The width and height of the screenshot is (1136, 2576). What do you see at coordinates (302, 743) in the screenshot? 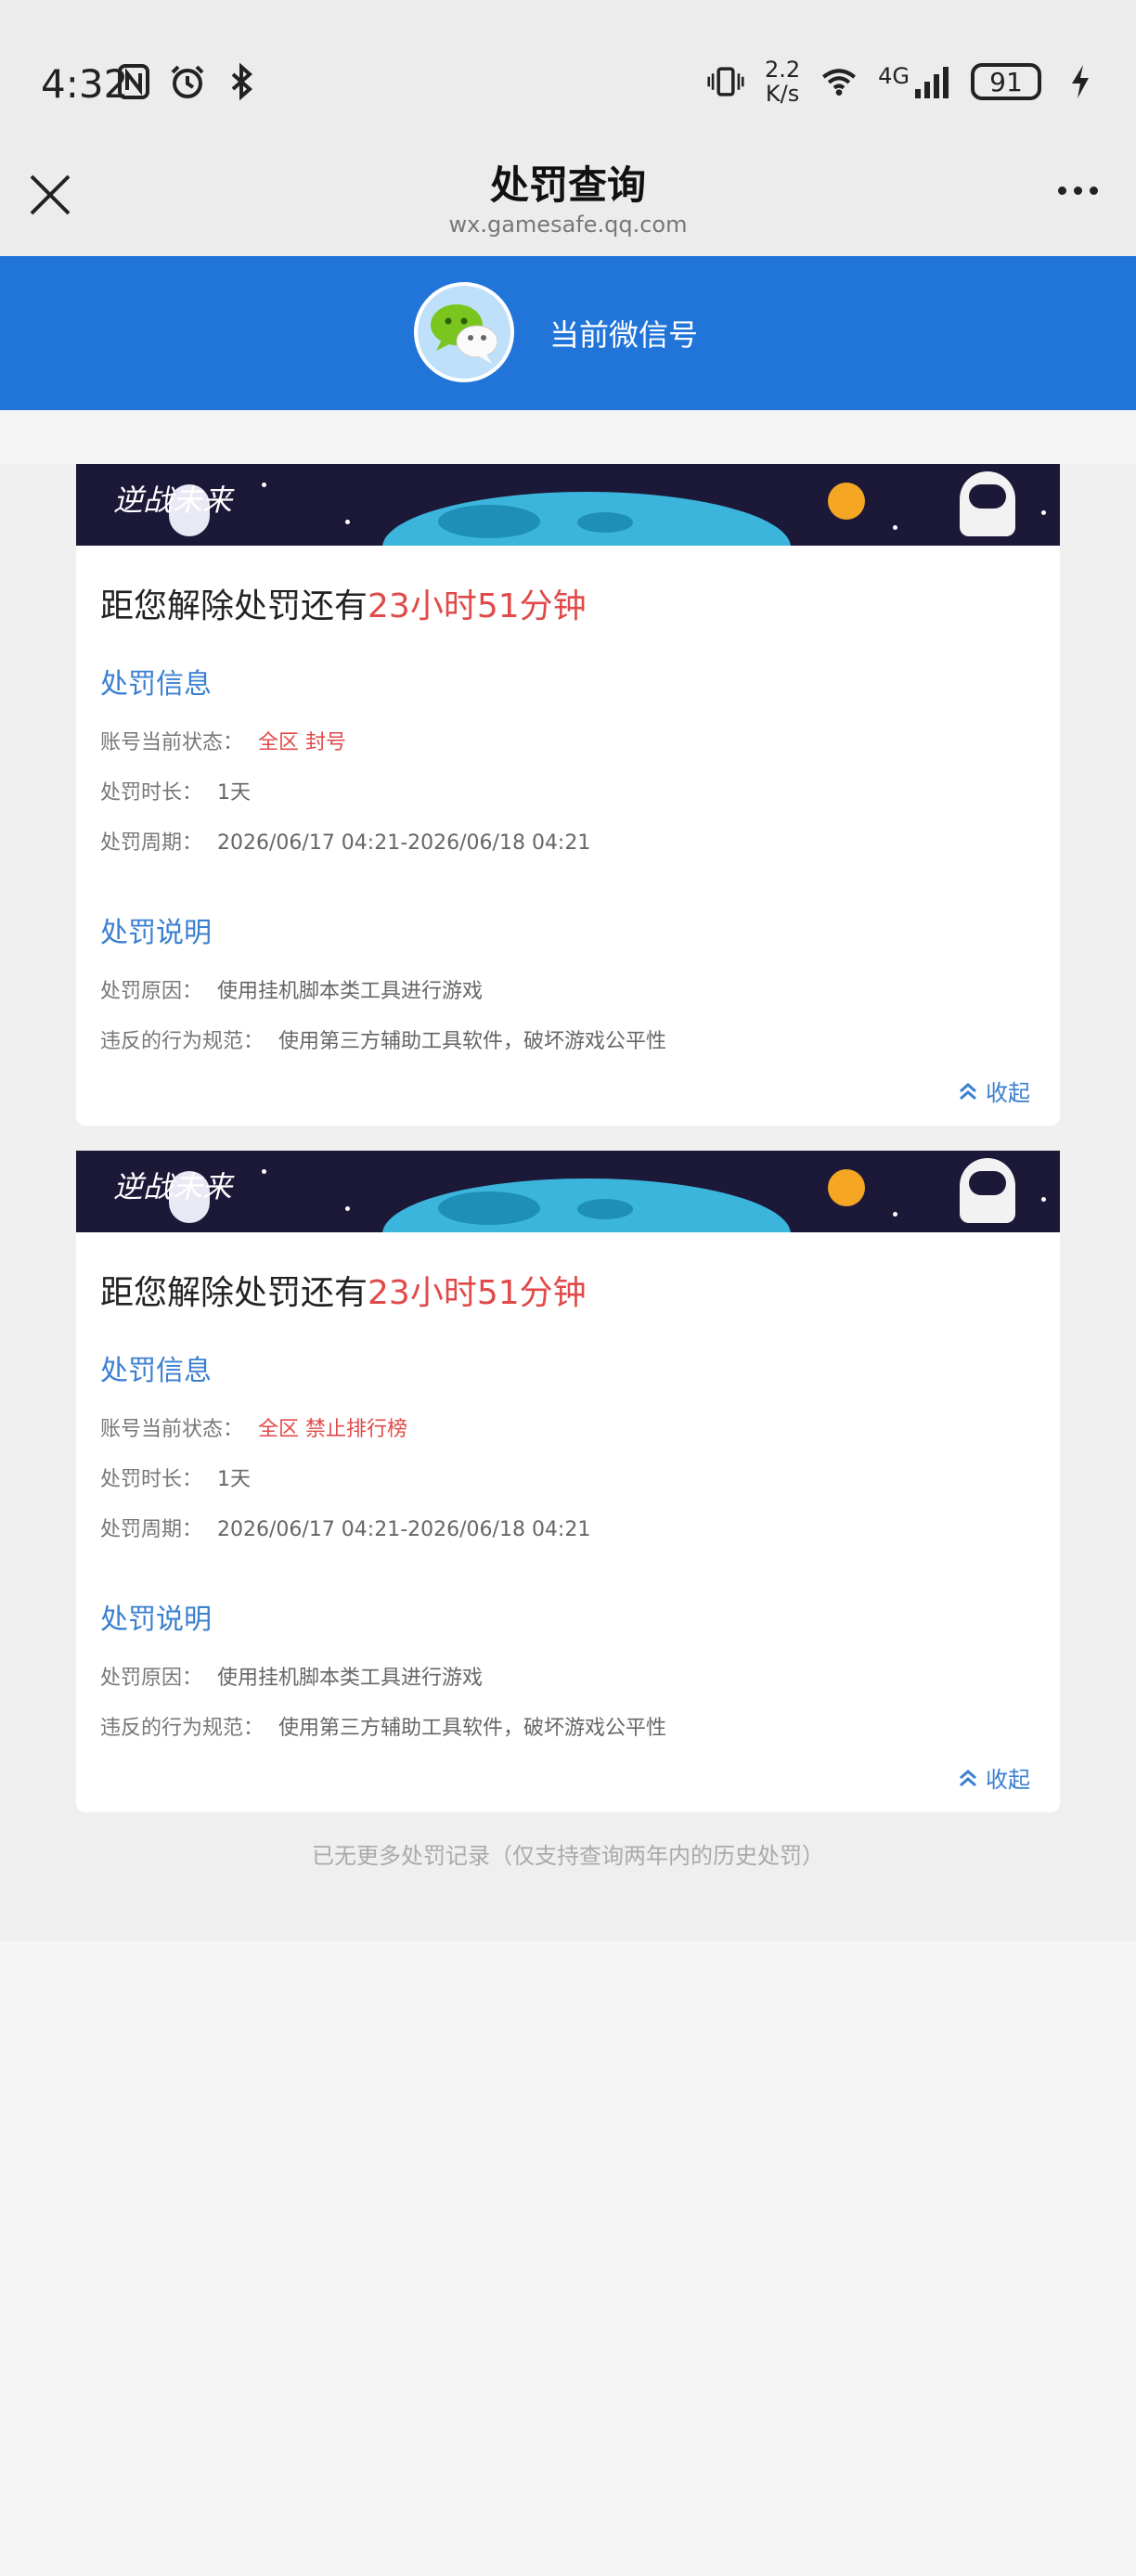
I see `account-status-value: 全区 封号` at bounding box center [302, 743].